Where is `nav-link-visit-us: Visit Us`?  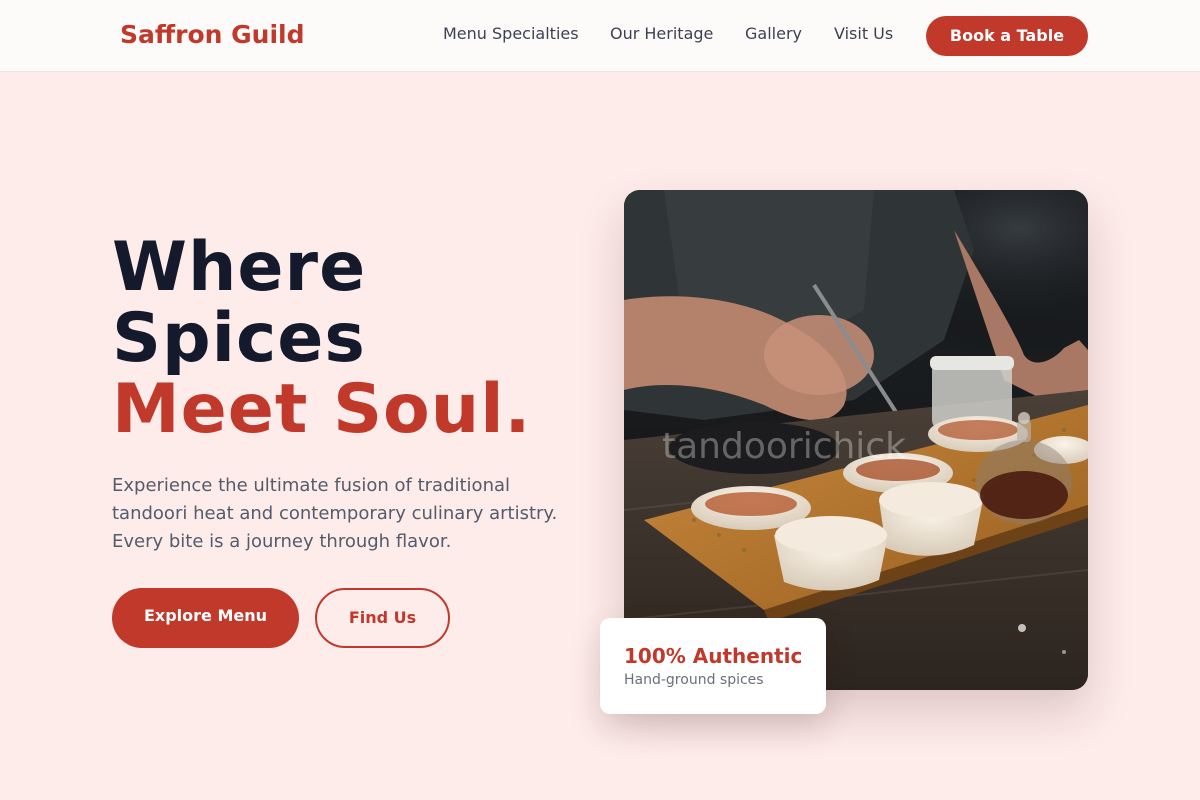 nav-link-visit-us: Visit Us is located at coordinates (863, 33).